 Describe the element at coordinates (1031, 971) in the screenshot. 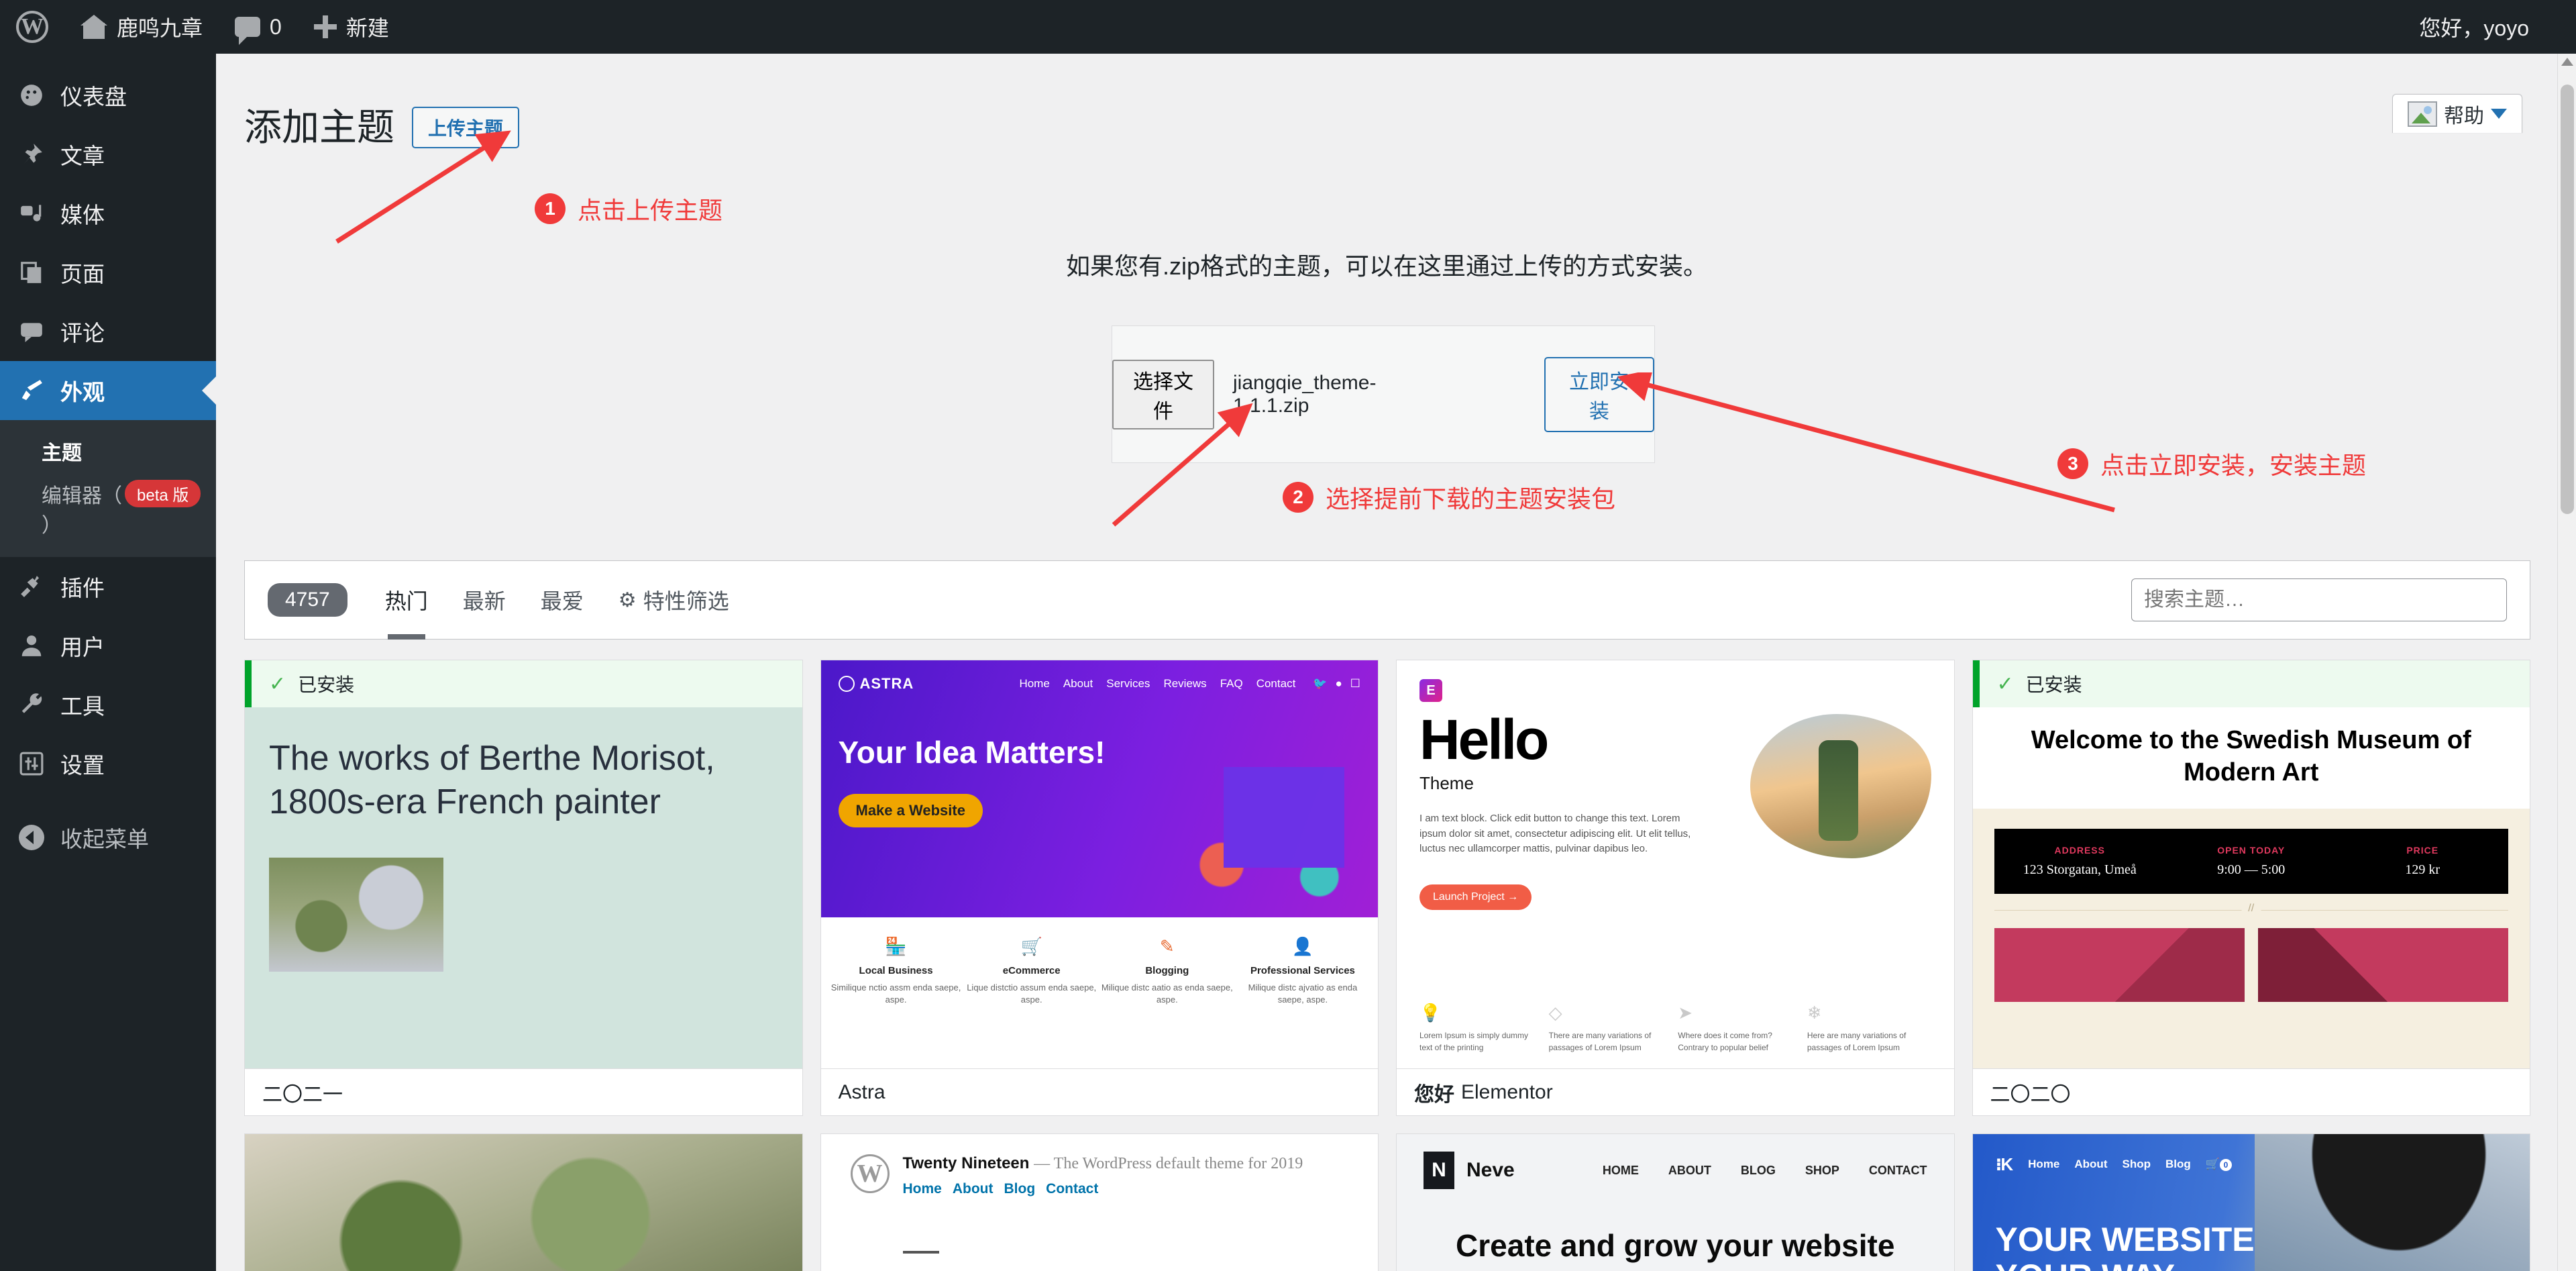

I see `feature-title: eCommerce` at that location.